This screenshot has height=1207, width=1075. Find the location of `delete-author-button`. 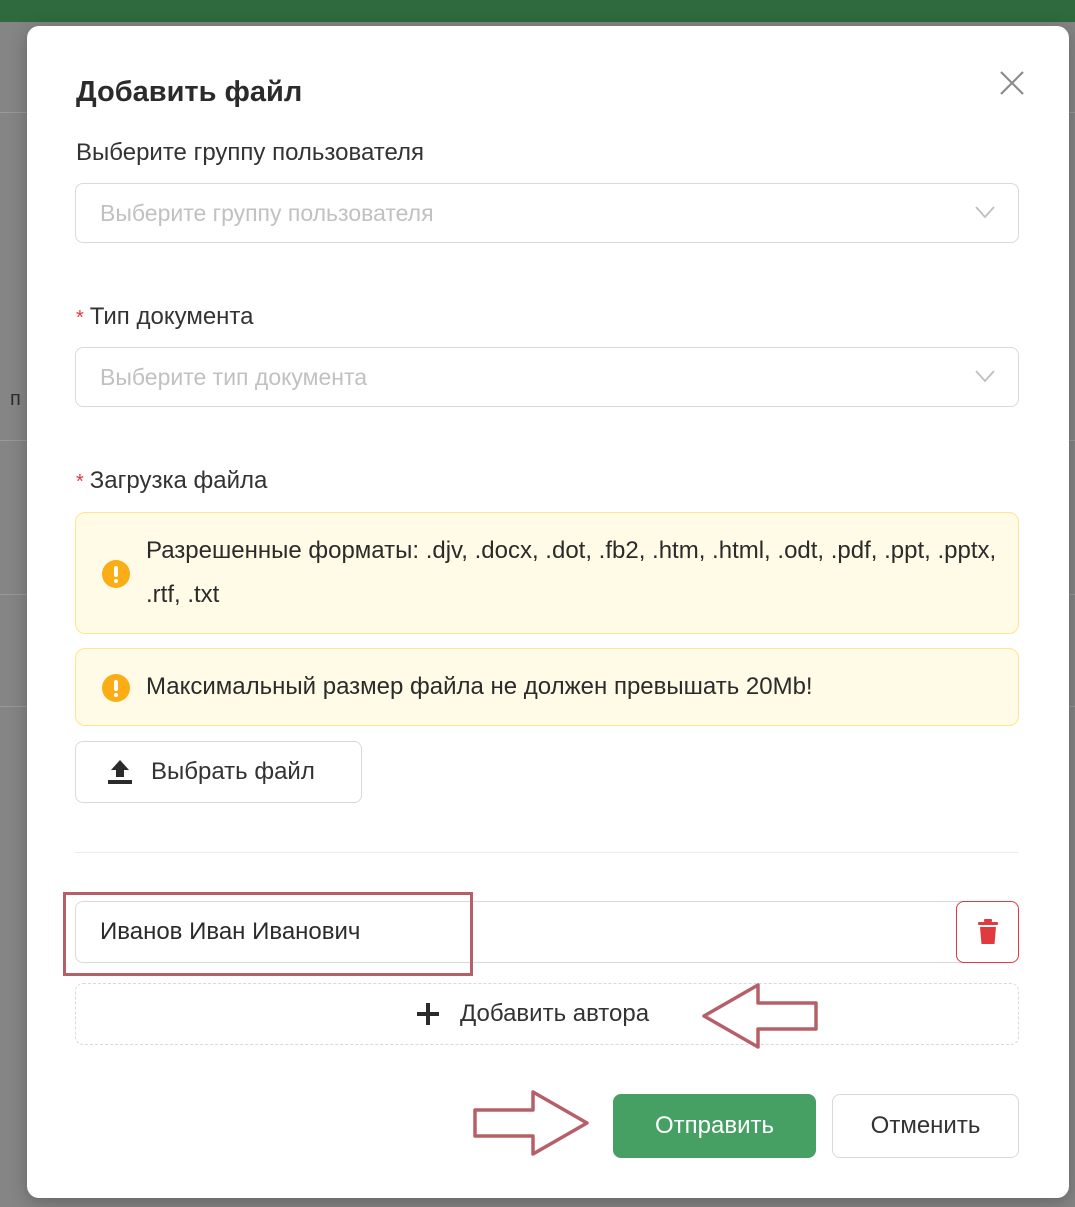

delete-author-button is located at coordinates (987, 932).